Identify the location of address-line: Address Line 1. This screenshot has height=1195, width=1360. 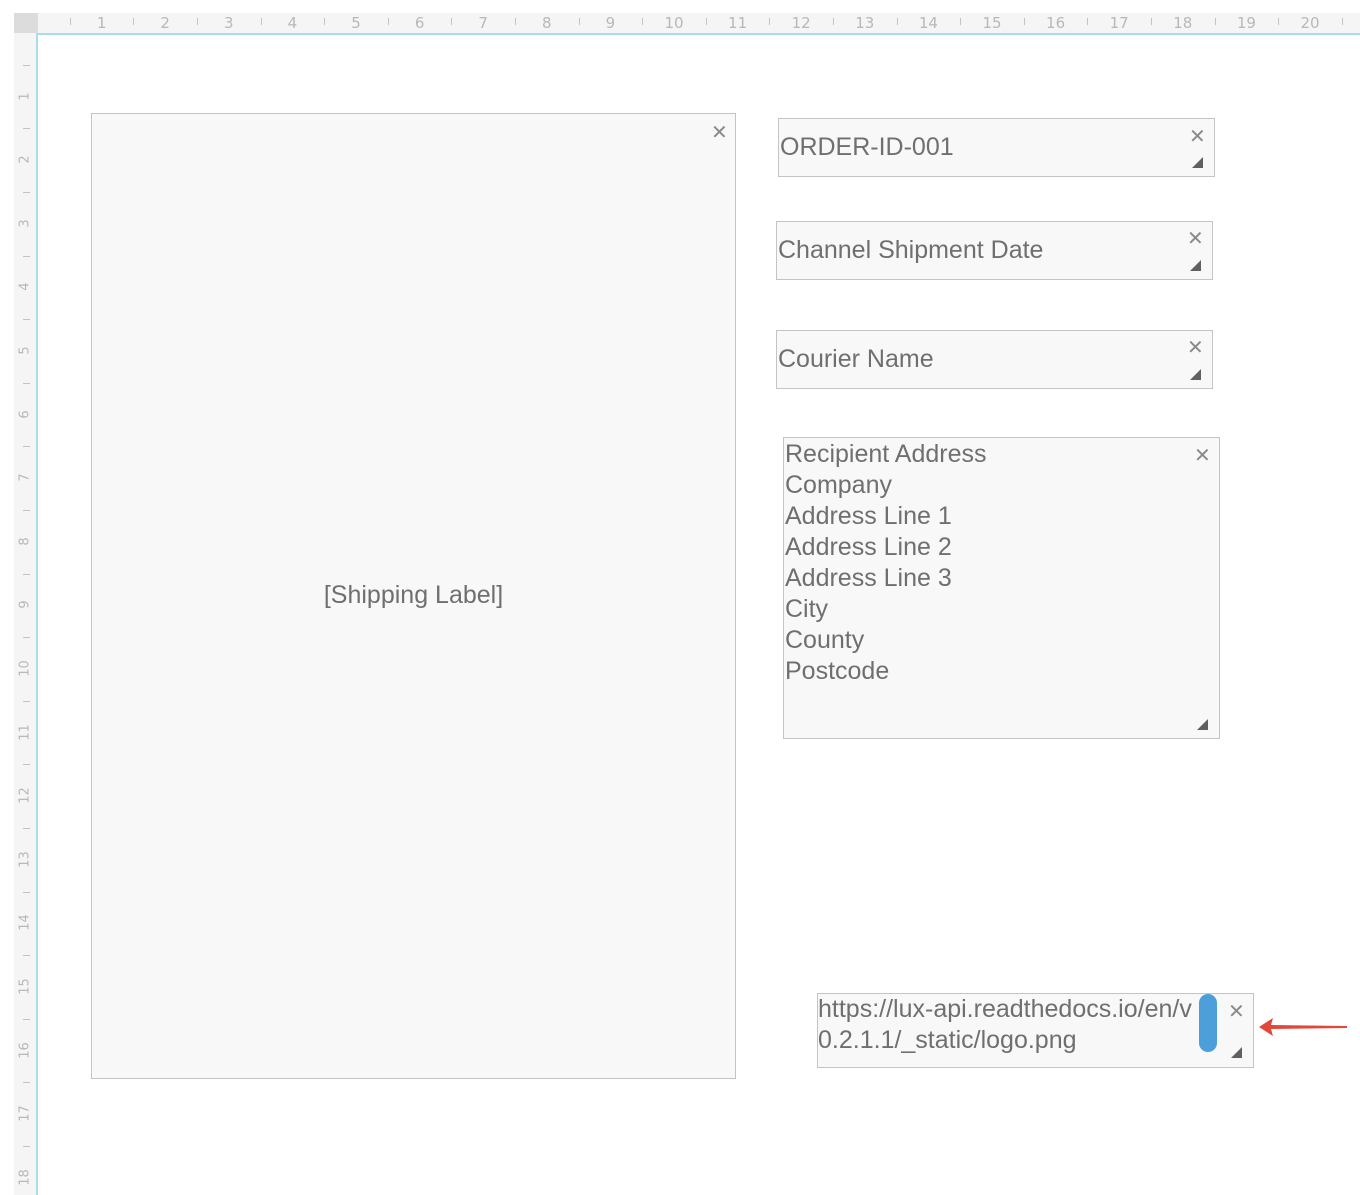
(868, 516).